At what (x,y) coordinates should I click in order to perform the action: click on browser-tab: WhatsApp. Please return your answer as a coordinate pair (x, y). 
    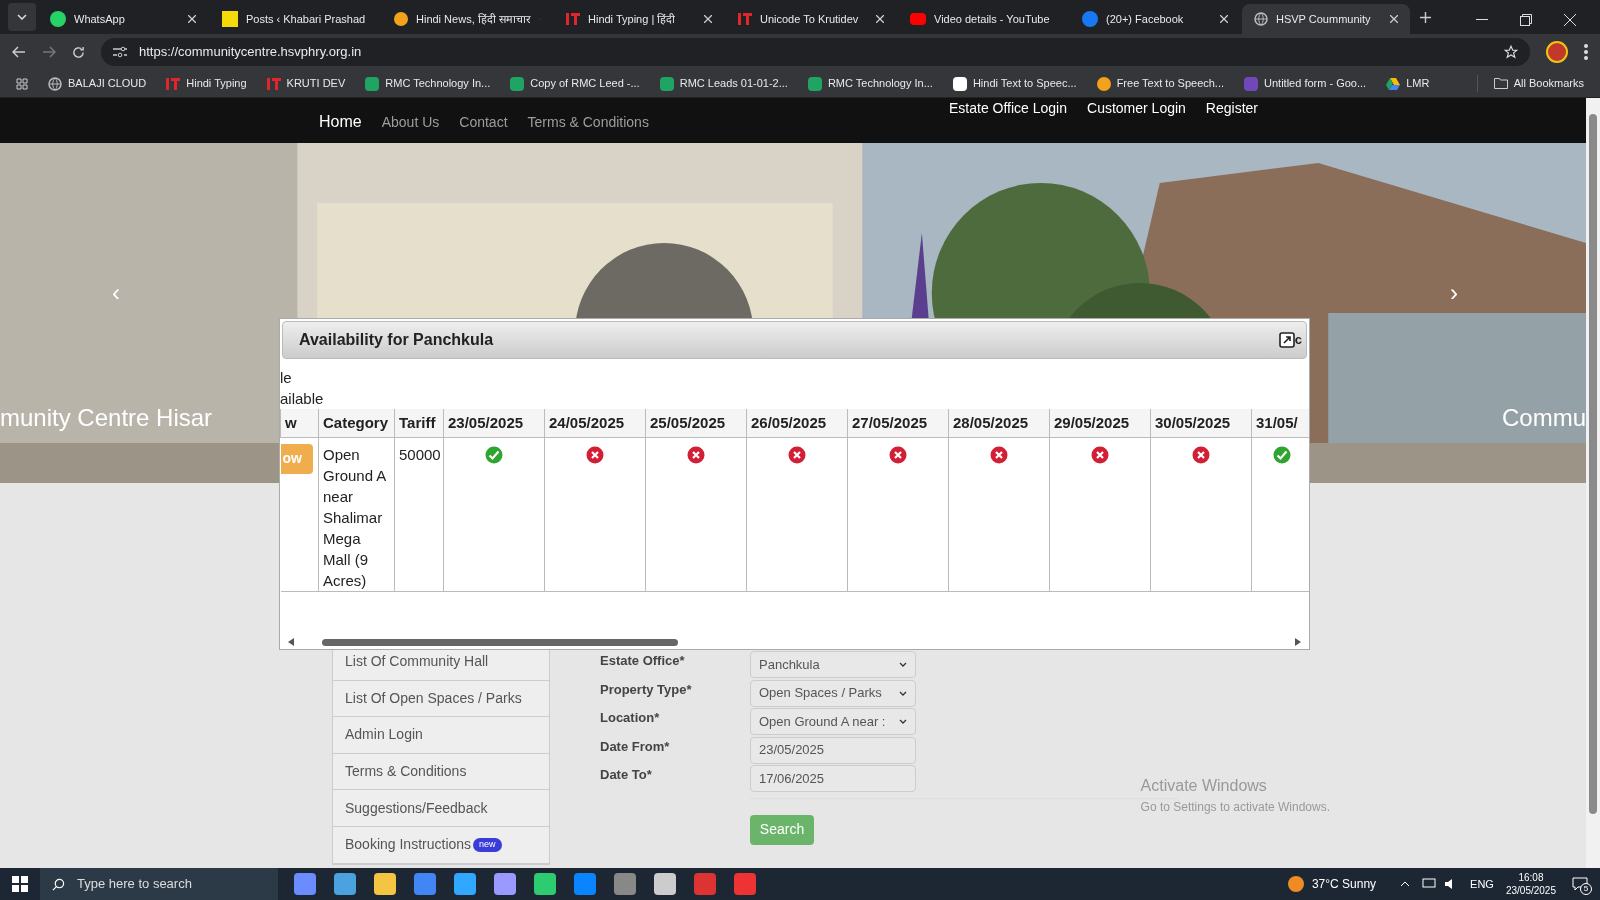
    Looking at the image, I should click on (123, 19).